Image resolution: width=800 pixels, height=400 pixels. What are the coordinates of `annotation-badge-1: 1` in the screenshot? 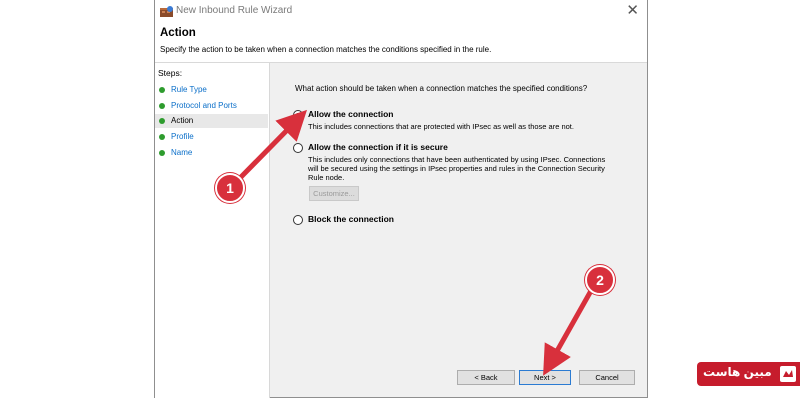 It's located at (230, 188).